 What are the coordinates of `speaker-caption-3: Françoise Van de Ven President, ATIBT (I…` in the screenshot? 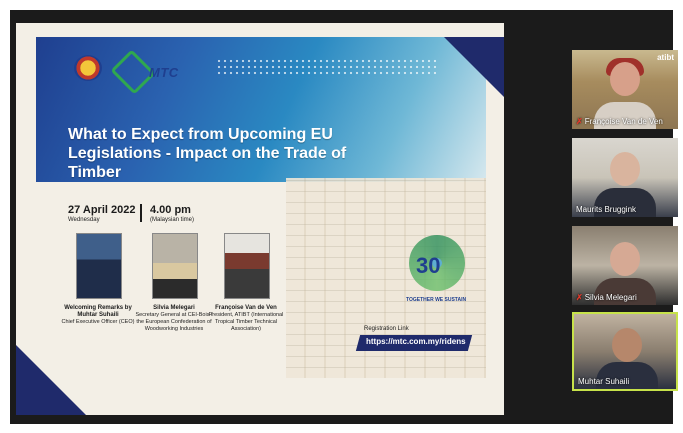 It's located at (246, 319).